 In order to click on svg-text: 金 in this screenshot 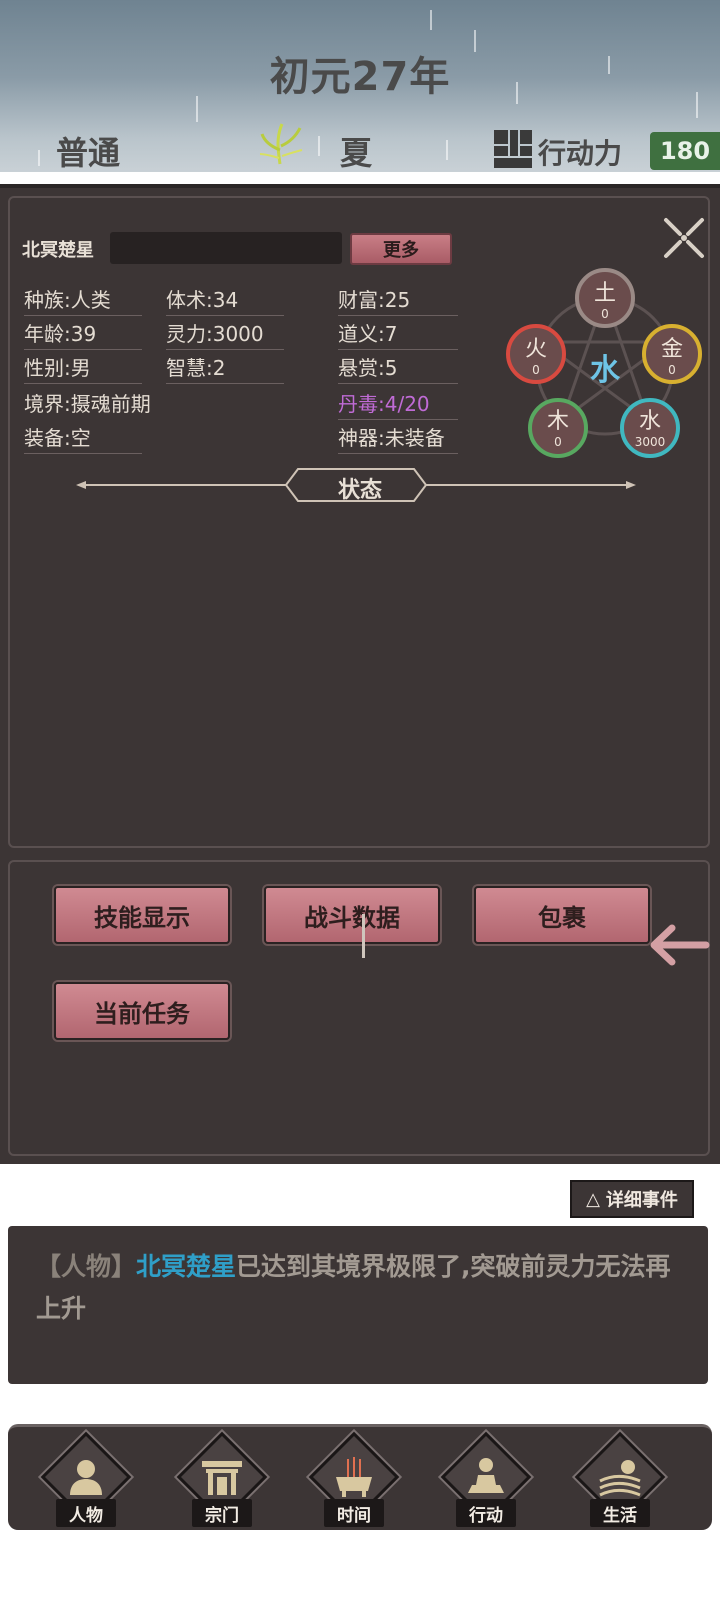, I will do `click(672, 349)`.